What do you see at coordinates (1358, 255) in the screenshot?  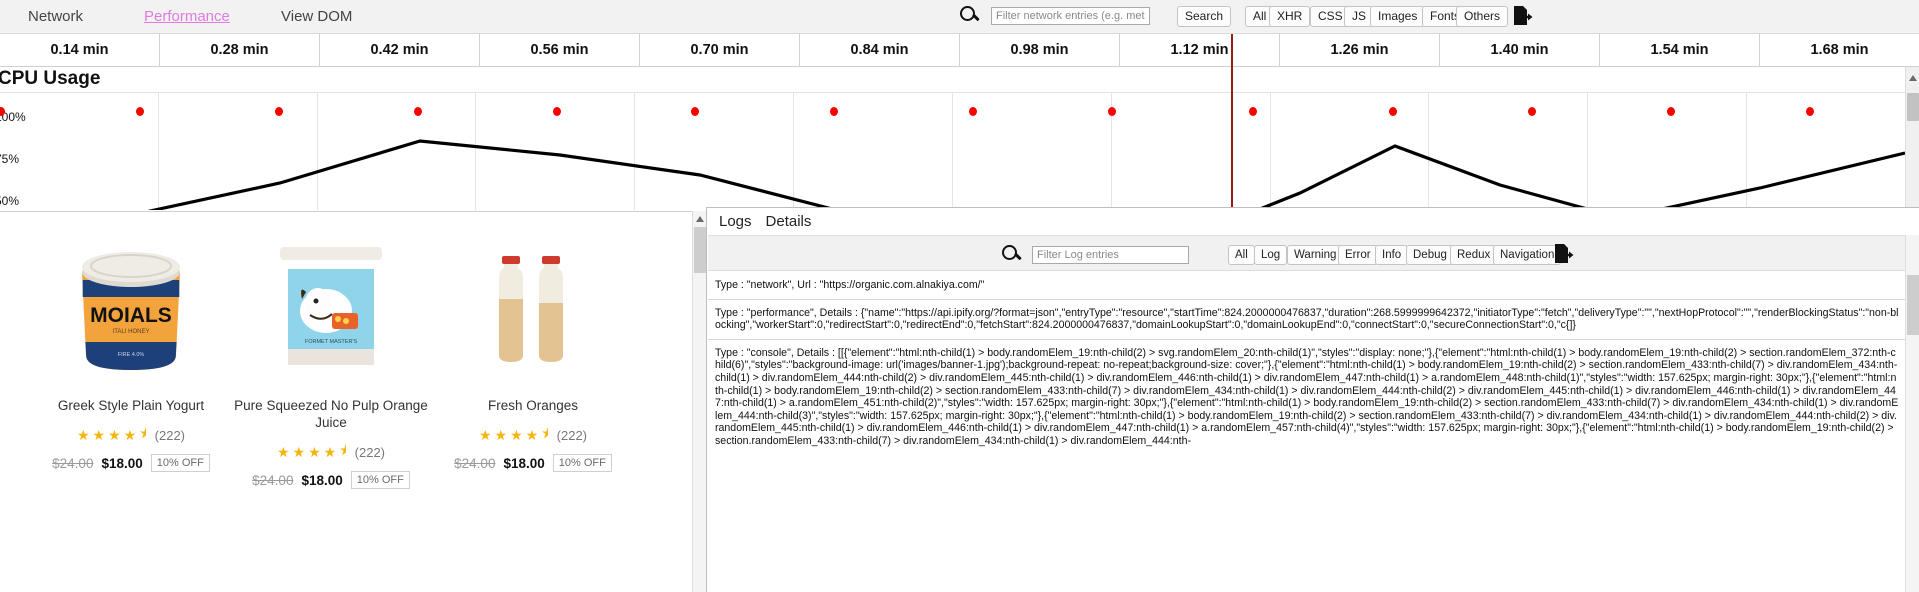 I see `log-filter-error-button: Error` at bounding box center [1358, 255].